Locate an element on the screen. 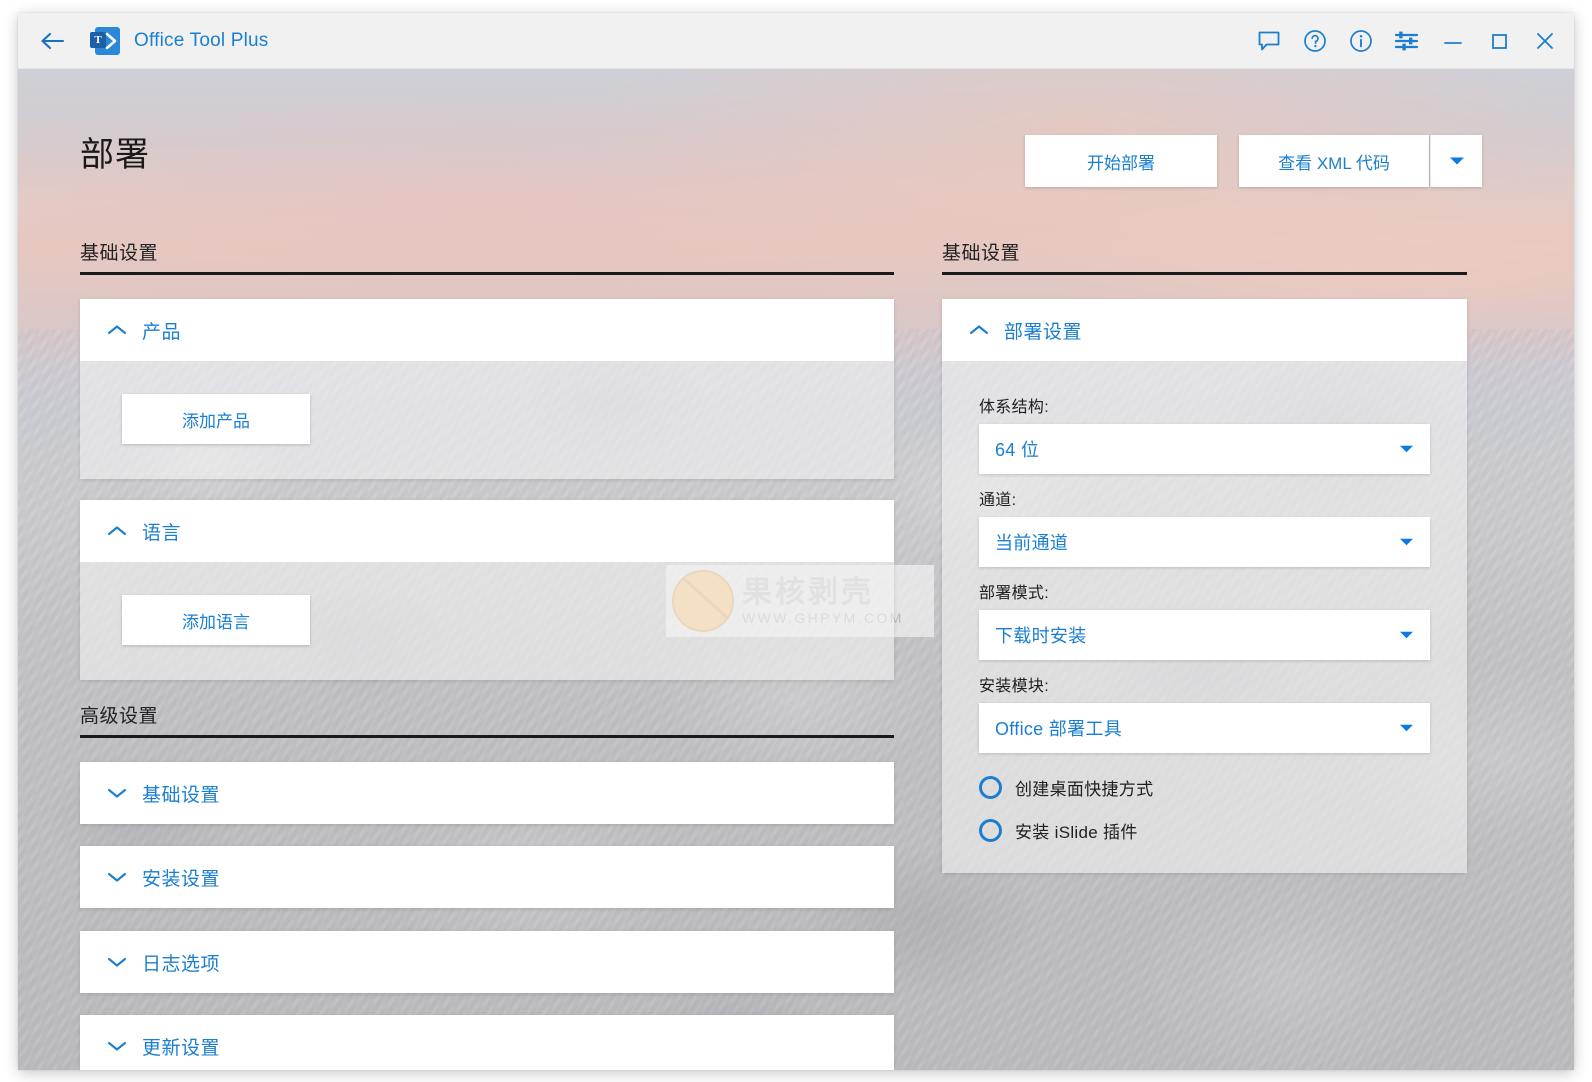 The height and width of the screenshot is (1082, 1592). left-basic-section-label: 基础设置 is located at coordinates (119, 253).